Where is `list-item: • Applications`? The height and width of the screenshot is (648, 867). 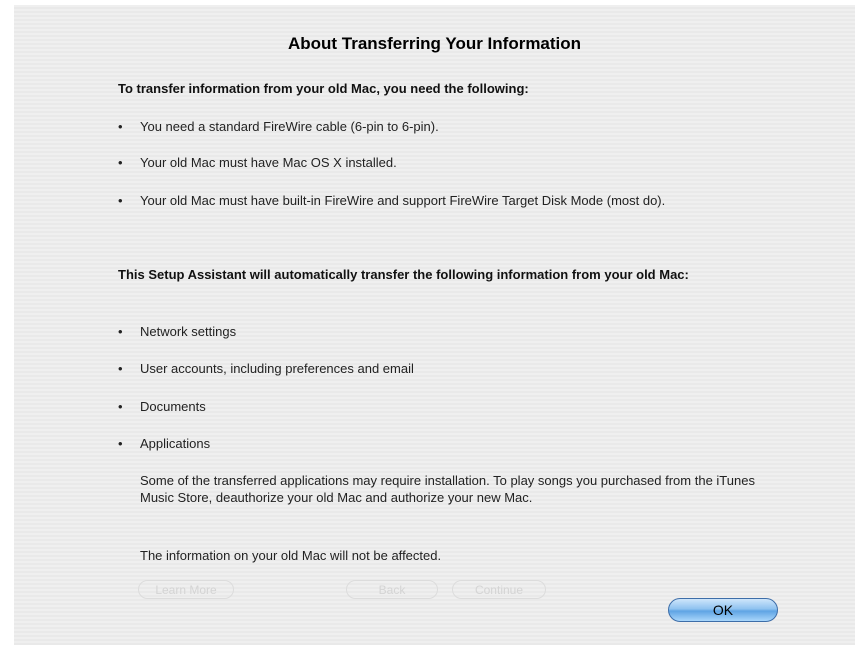 list-item: • Applications is located at coordinates (458, 443).